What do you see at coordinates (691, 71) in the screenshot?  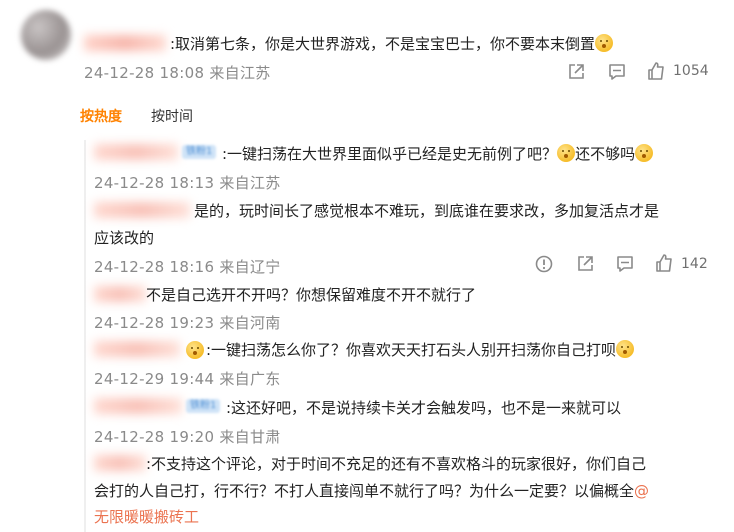 I see `like-count: 1054` at bounding box center [691, 71].